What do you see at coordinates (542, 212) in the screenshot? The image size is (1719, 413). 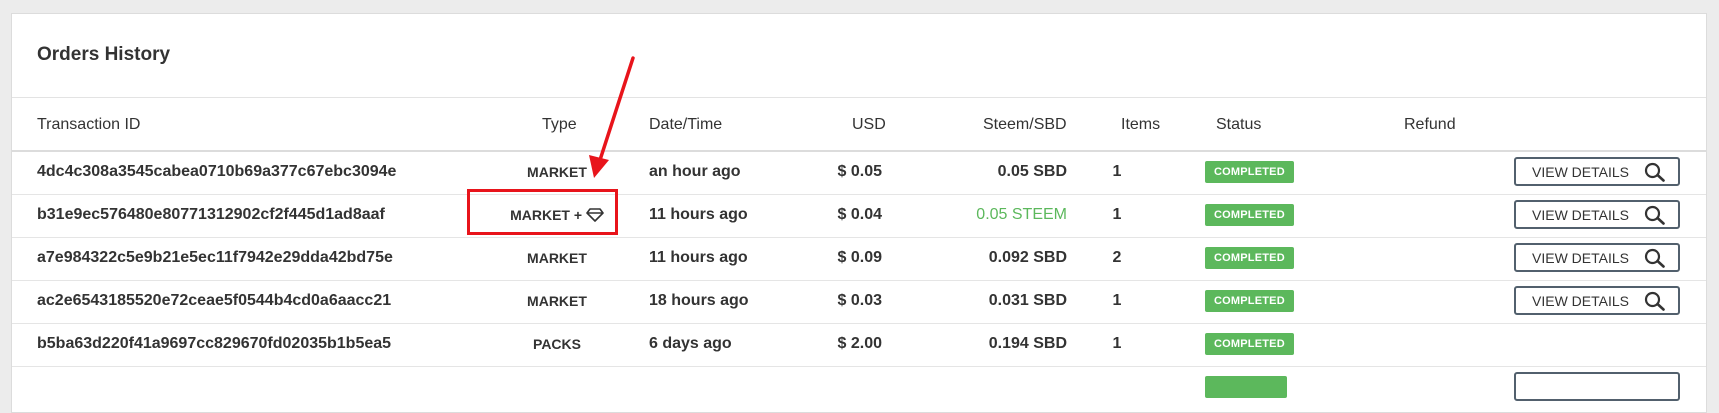 I see `annotation-highlight-box` at bounding box center [542, 212].